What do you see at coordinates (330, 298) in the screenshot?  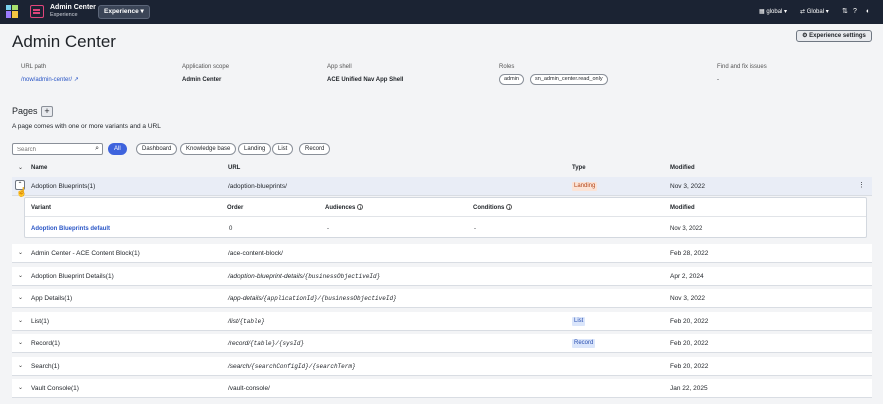 I see `row-url-params: {applicationId}/{businessObjectiveId}` at bounding box center [330, 298].